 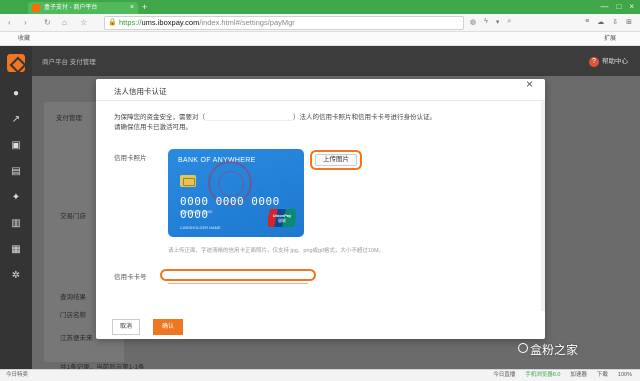 What do you see at coordinates (144, 7) in the screenshot?
I see `new-tab-icon: +` at bounding box center [144, 7].